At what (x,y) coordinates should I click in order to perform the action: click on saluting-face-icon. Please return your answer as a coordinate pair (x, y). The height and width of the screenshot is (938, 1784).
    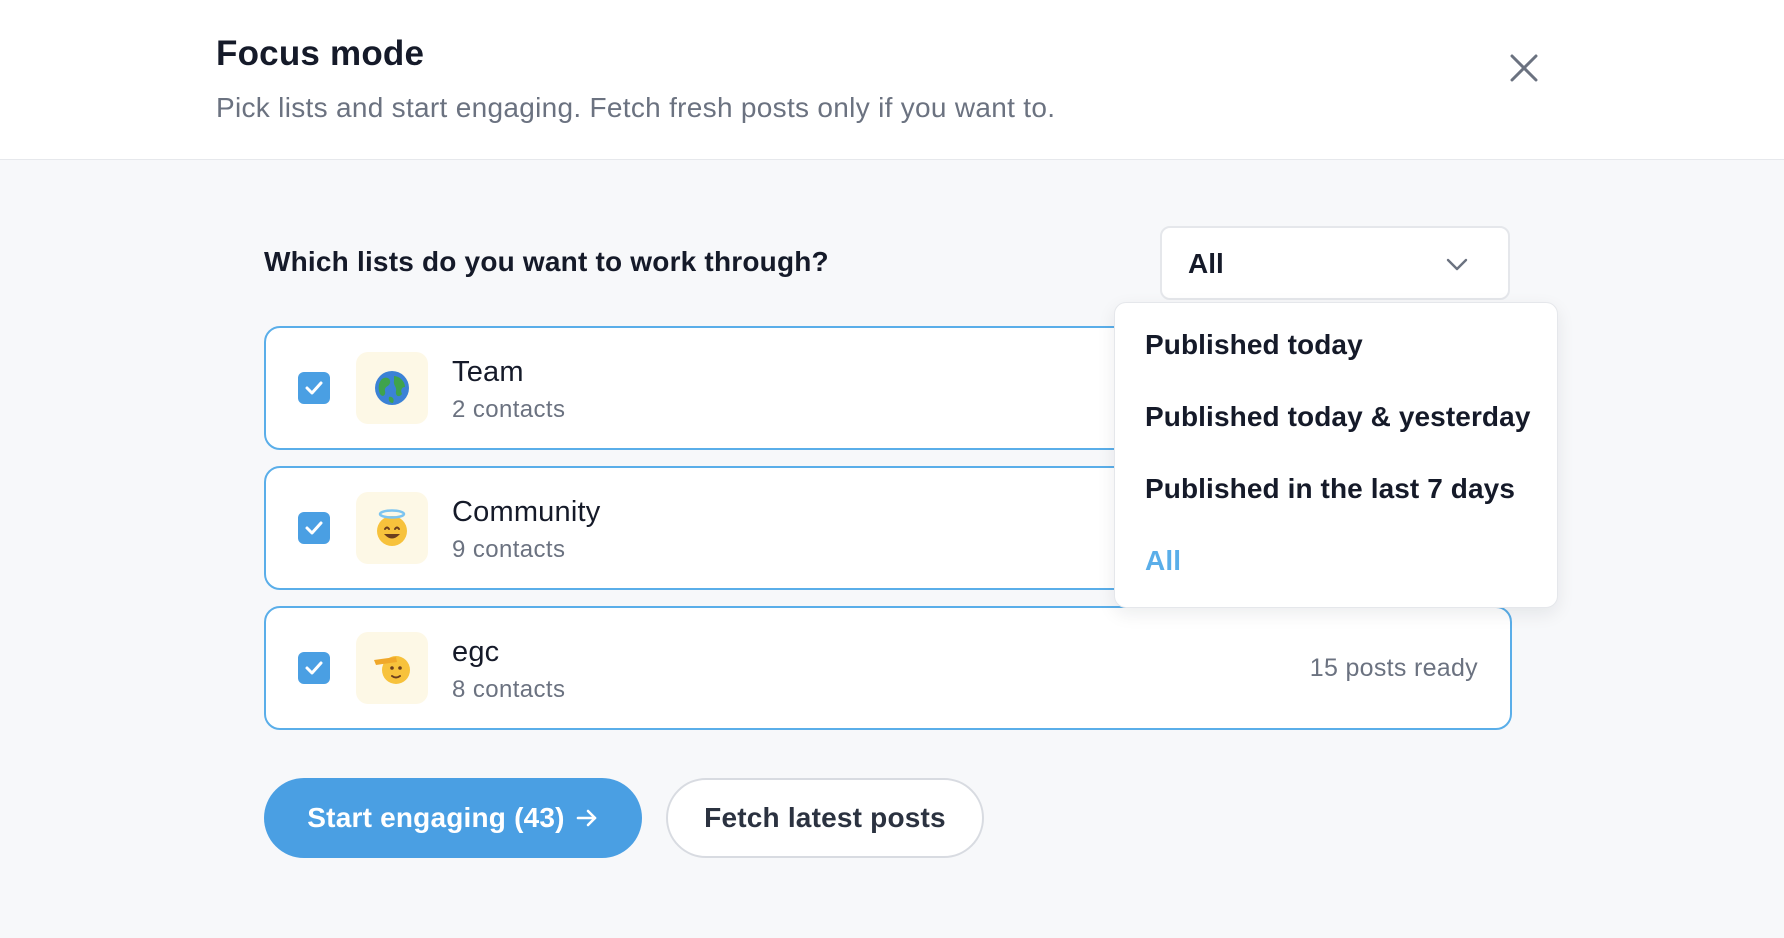
    Looking at the image, I should click on (392, 670).